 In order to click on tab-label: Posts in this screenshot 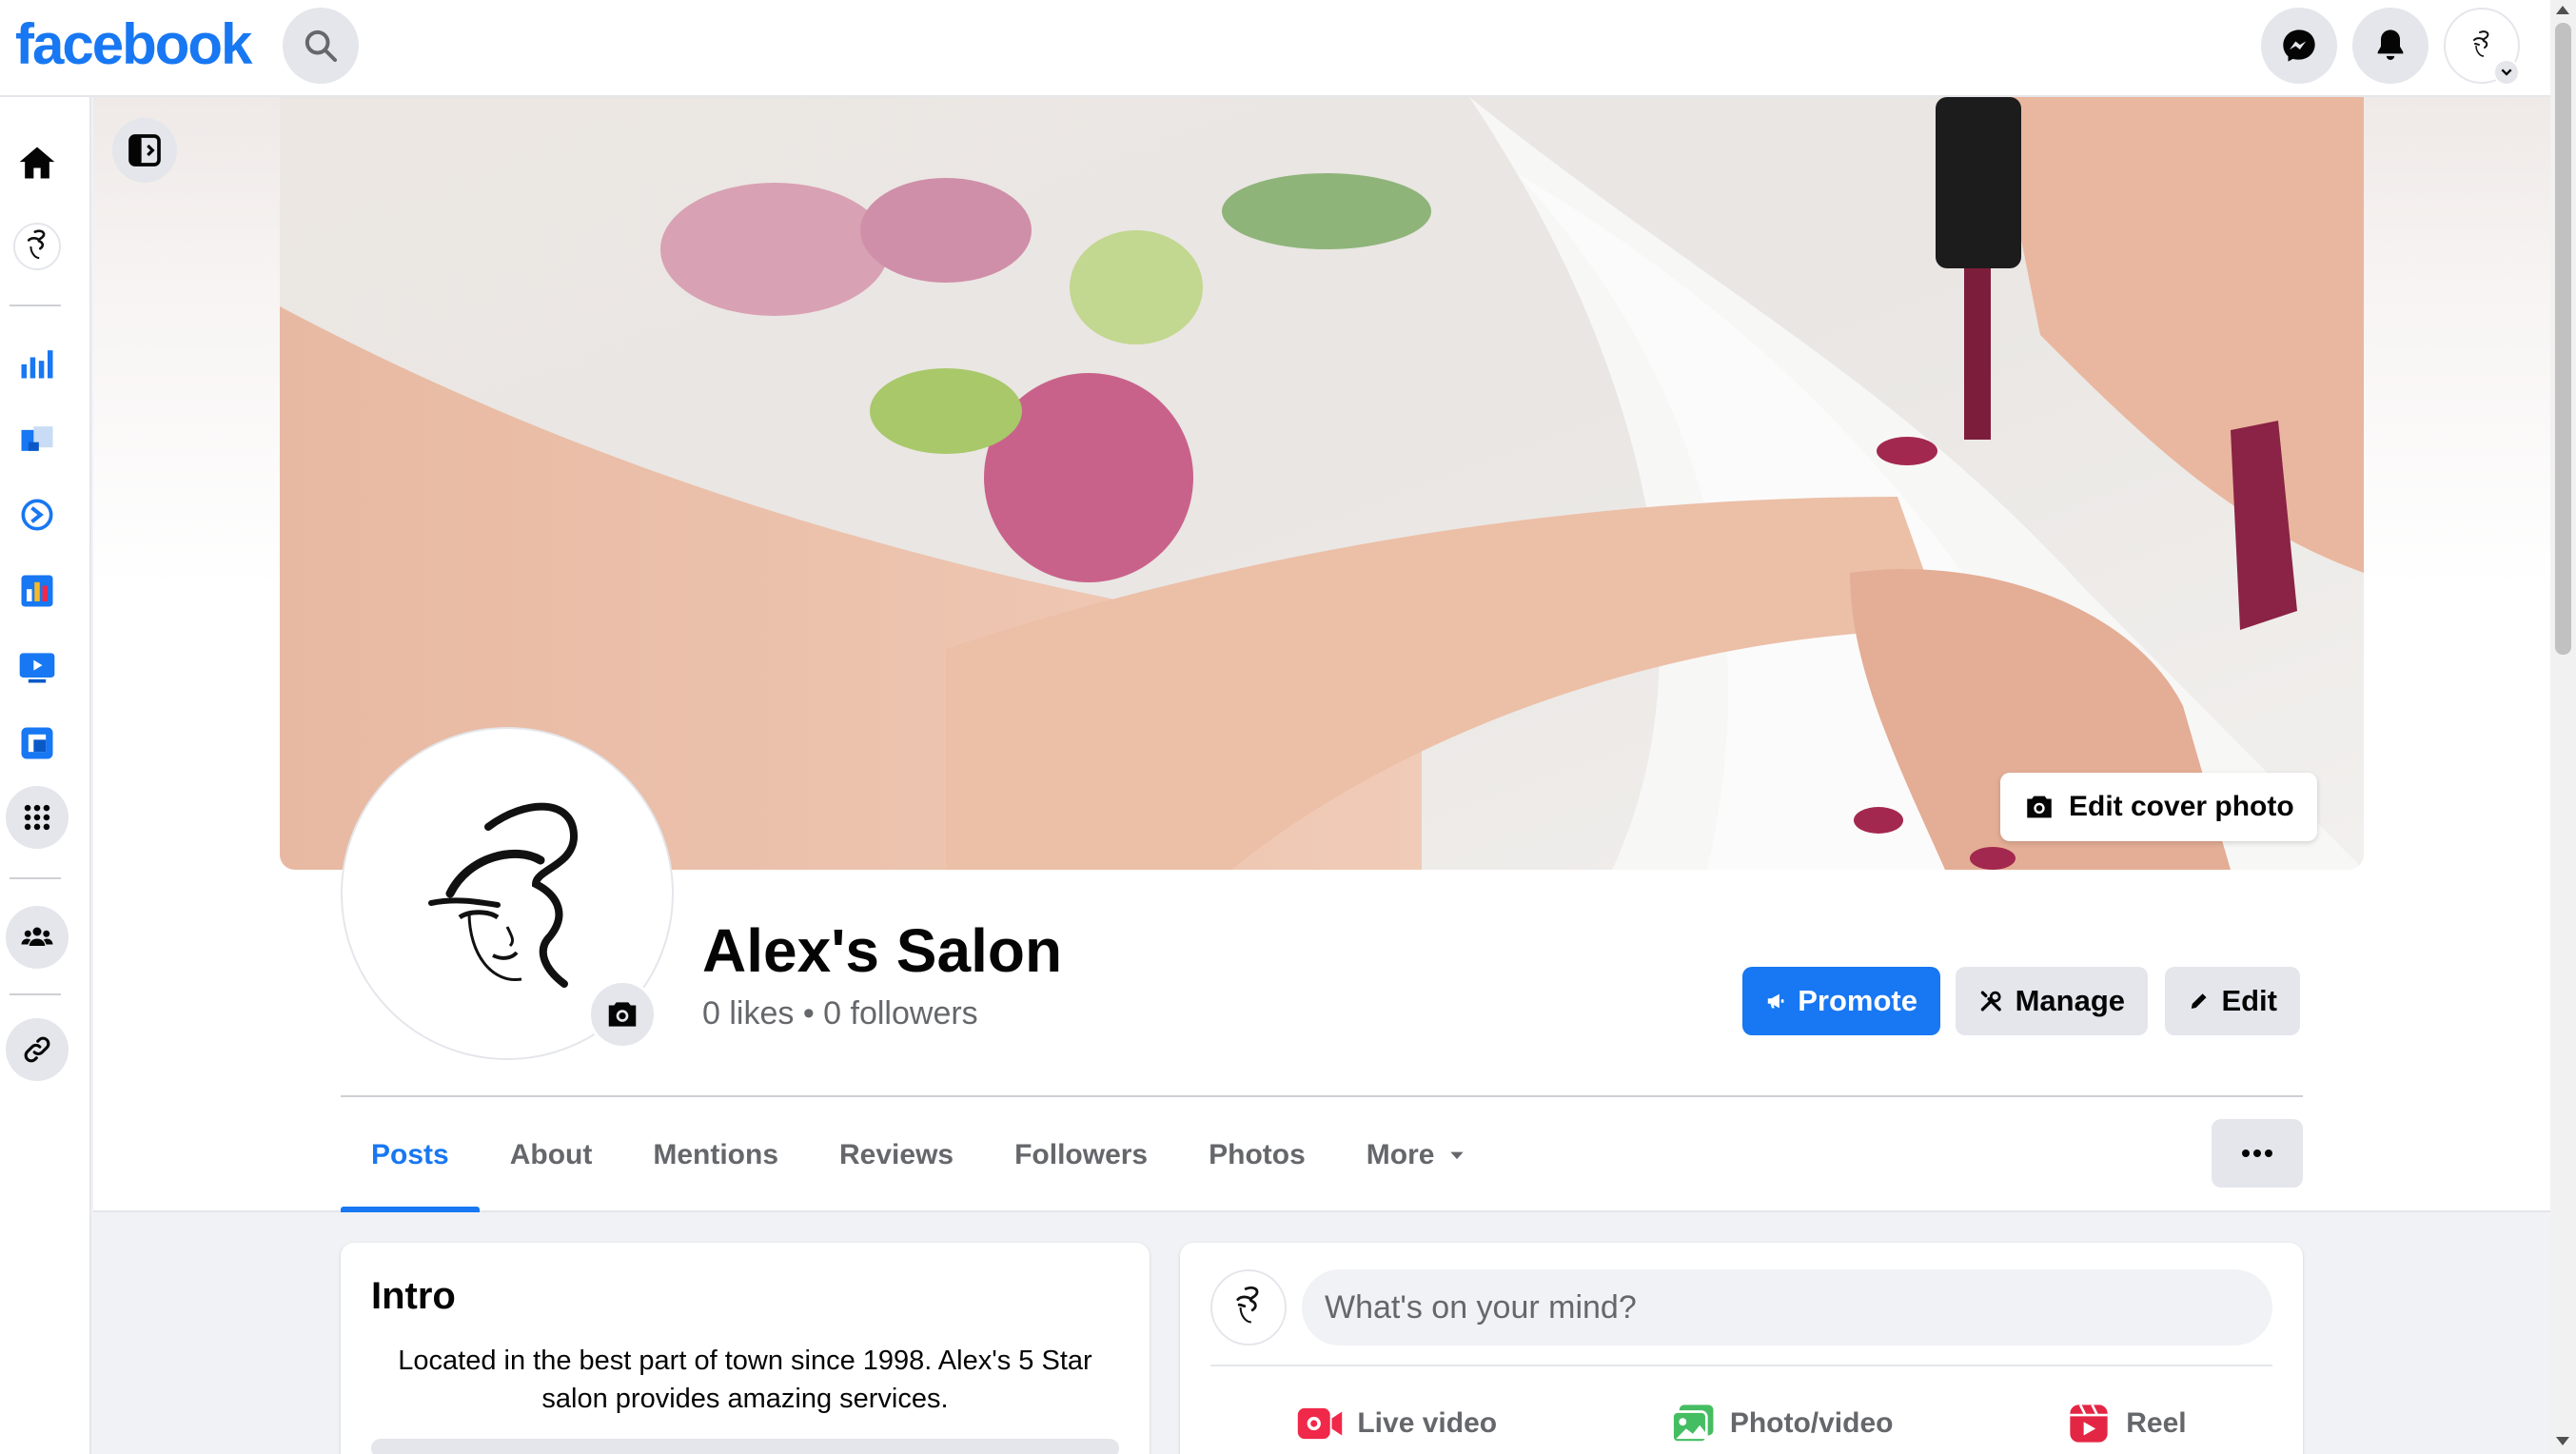, I will do `click(410, 1154)`.